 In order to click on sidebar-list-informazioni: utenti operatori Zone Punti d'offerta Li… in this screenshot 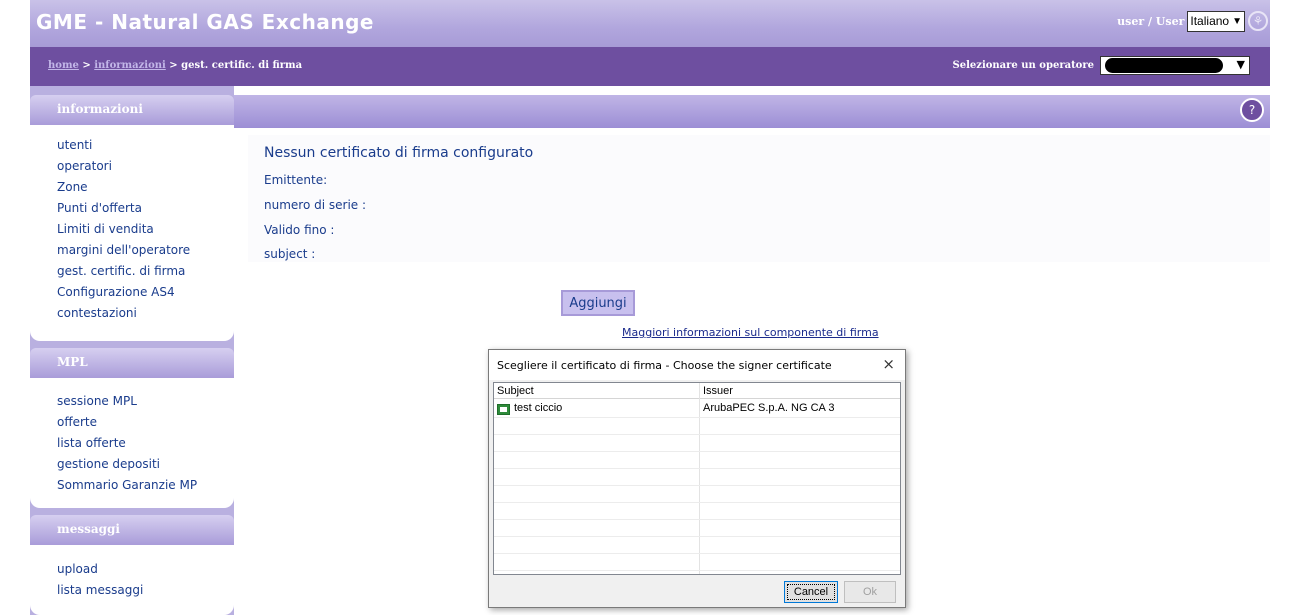, I will do `click(132, 233)`.